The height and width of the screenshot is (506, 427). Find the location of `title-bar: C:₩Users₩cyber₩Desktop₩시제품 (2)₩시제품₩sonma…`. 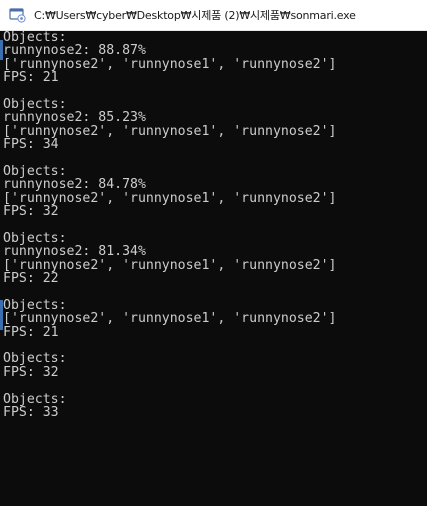

title-bar: C:₩Users₩cyber₩Desktop₩시제품 (2)₩시제품₩sonma… is located at coordinates (213, 15).